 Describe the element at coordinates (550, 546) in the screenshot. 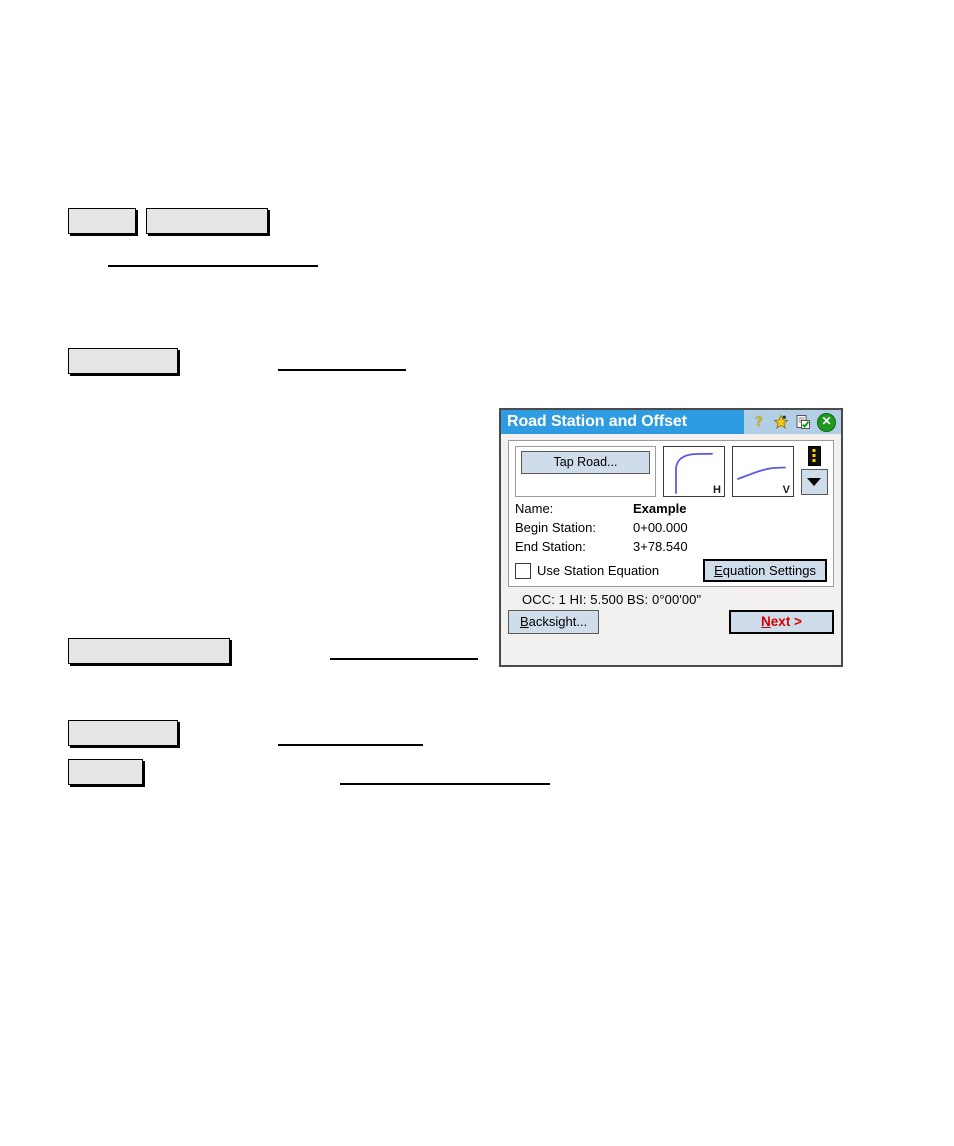

I see `end-station-label: End Station:` at that location.